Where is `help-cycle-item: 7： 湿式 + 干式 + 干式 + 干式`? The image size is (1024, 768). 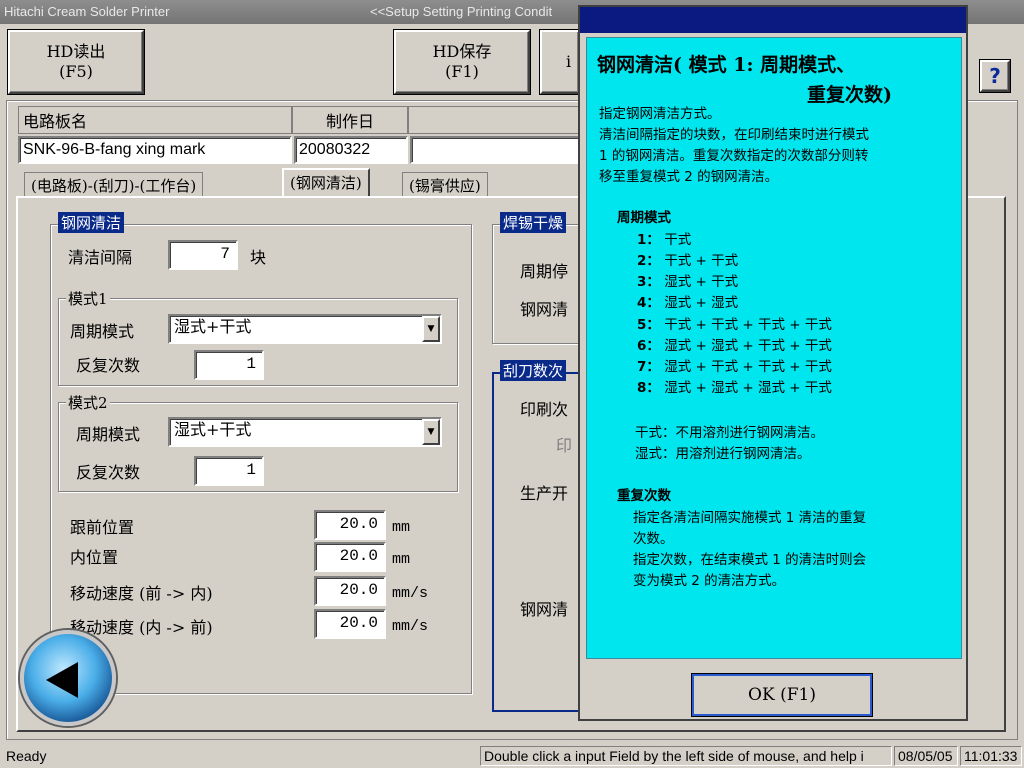 help-cycle-item: 7： 湿式 + 干式 + 干式 + 干式 is located at coordinates (734, 367).